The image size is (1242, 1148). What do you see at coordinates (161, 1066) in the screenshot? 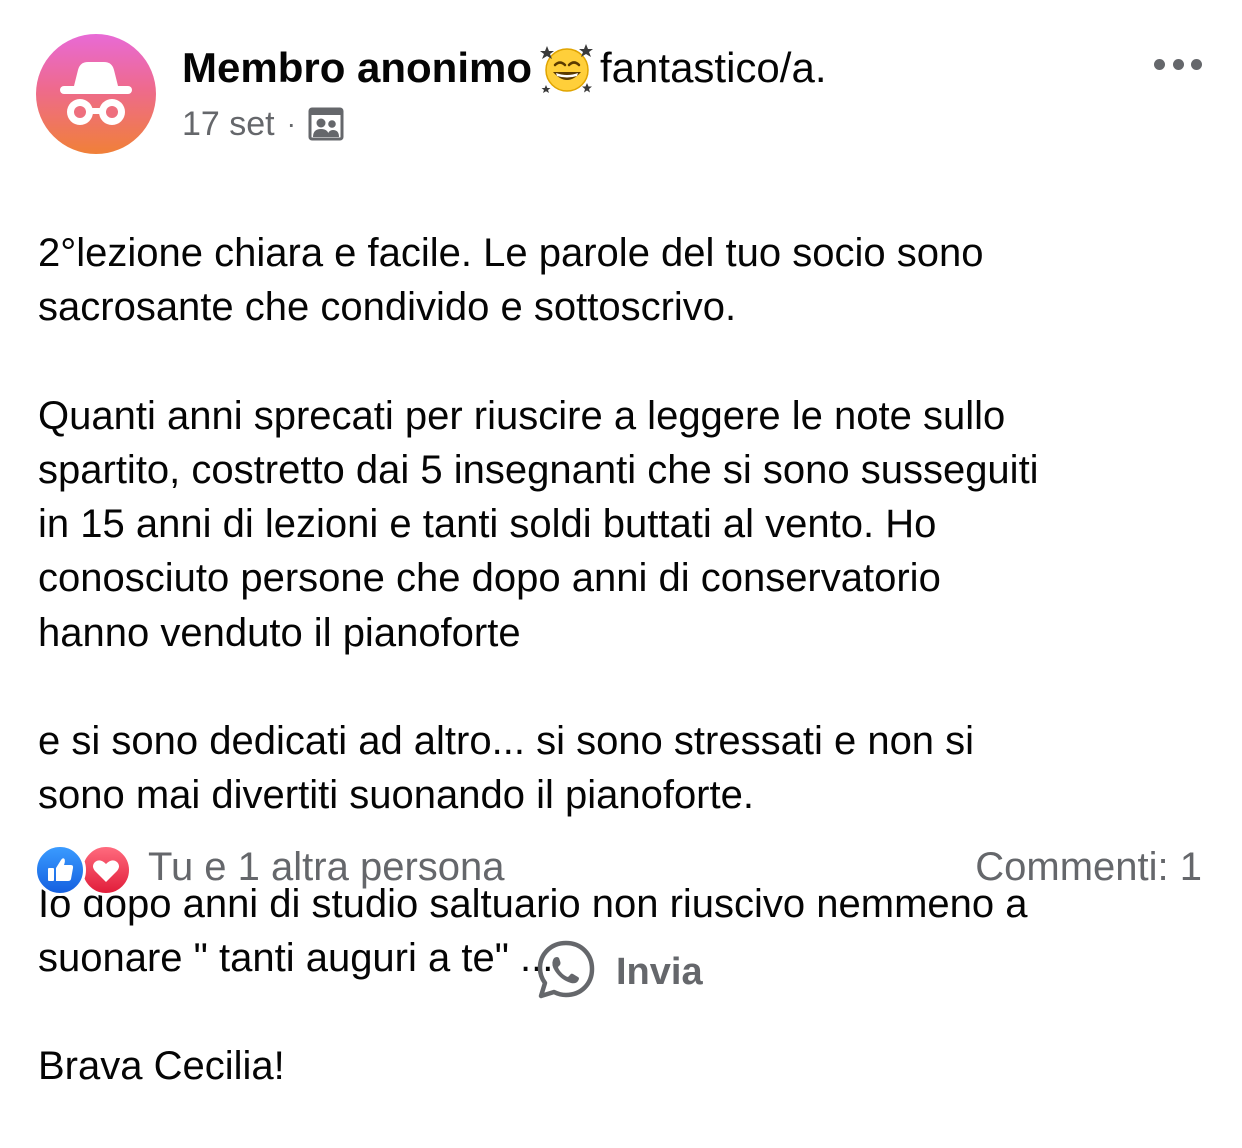
I see `post-paragraph: Brava Cecilia!` at bounding box center [161, 1066].